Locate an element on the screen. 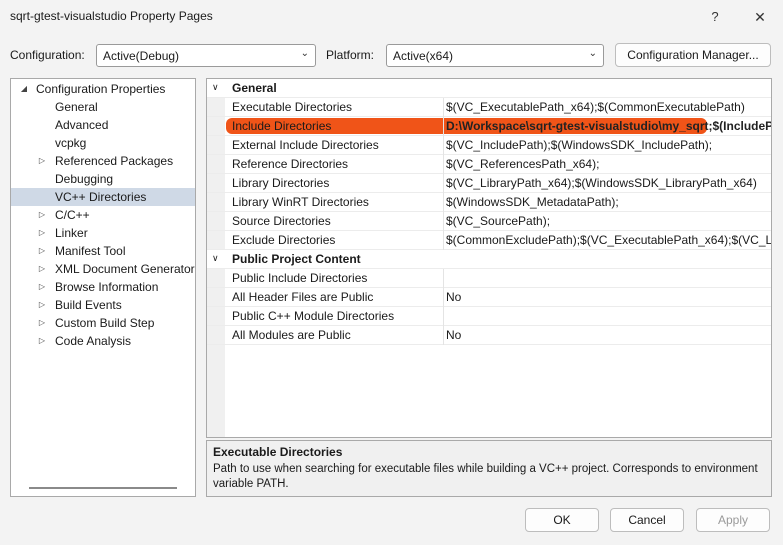 The height and width of the screenshot is (545, 783). tree-item: ▷ Code Analysis is located at coordinates (103, 341).